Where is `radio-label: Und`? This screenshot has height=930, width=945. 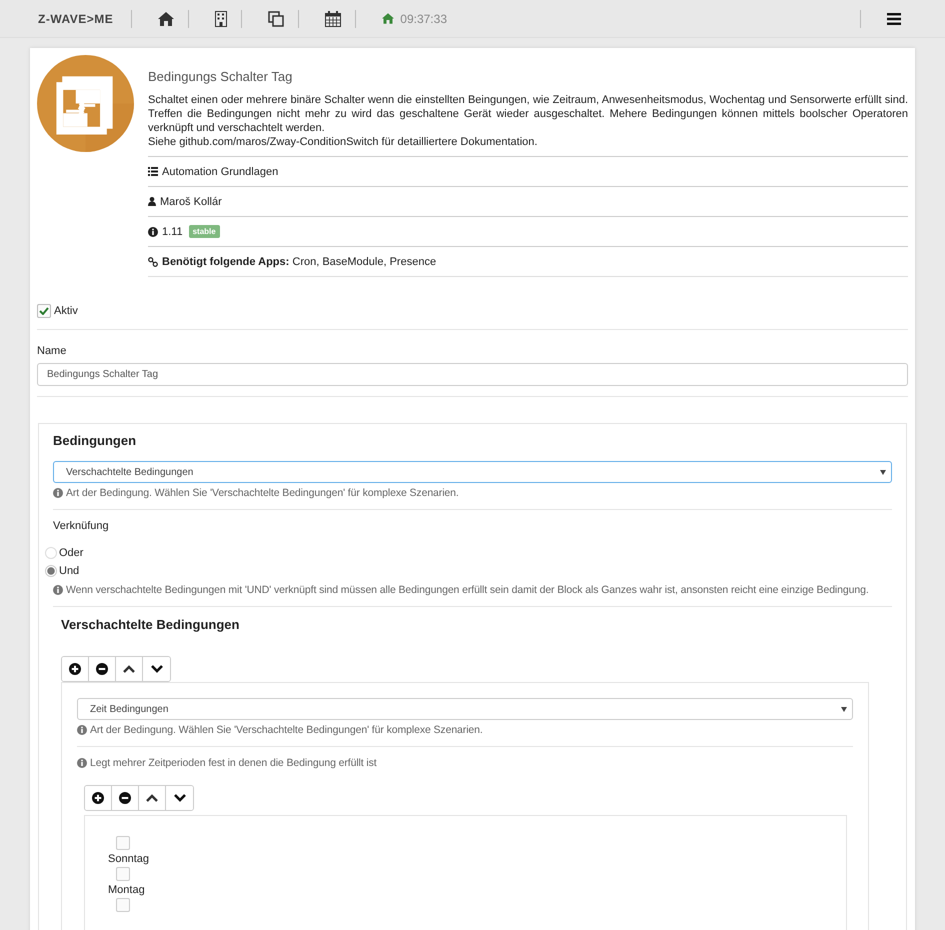
radio-label: Und is located at coordinates (69, 571).